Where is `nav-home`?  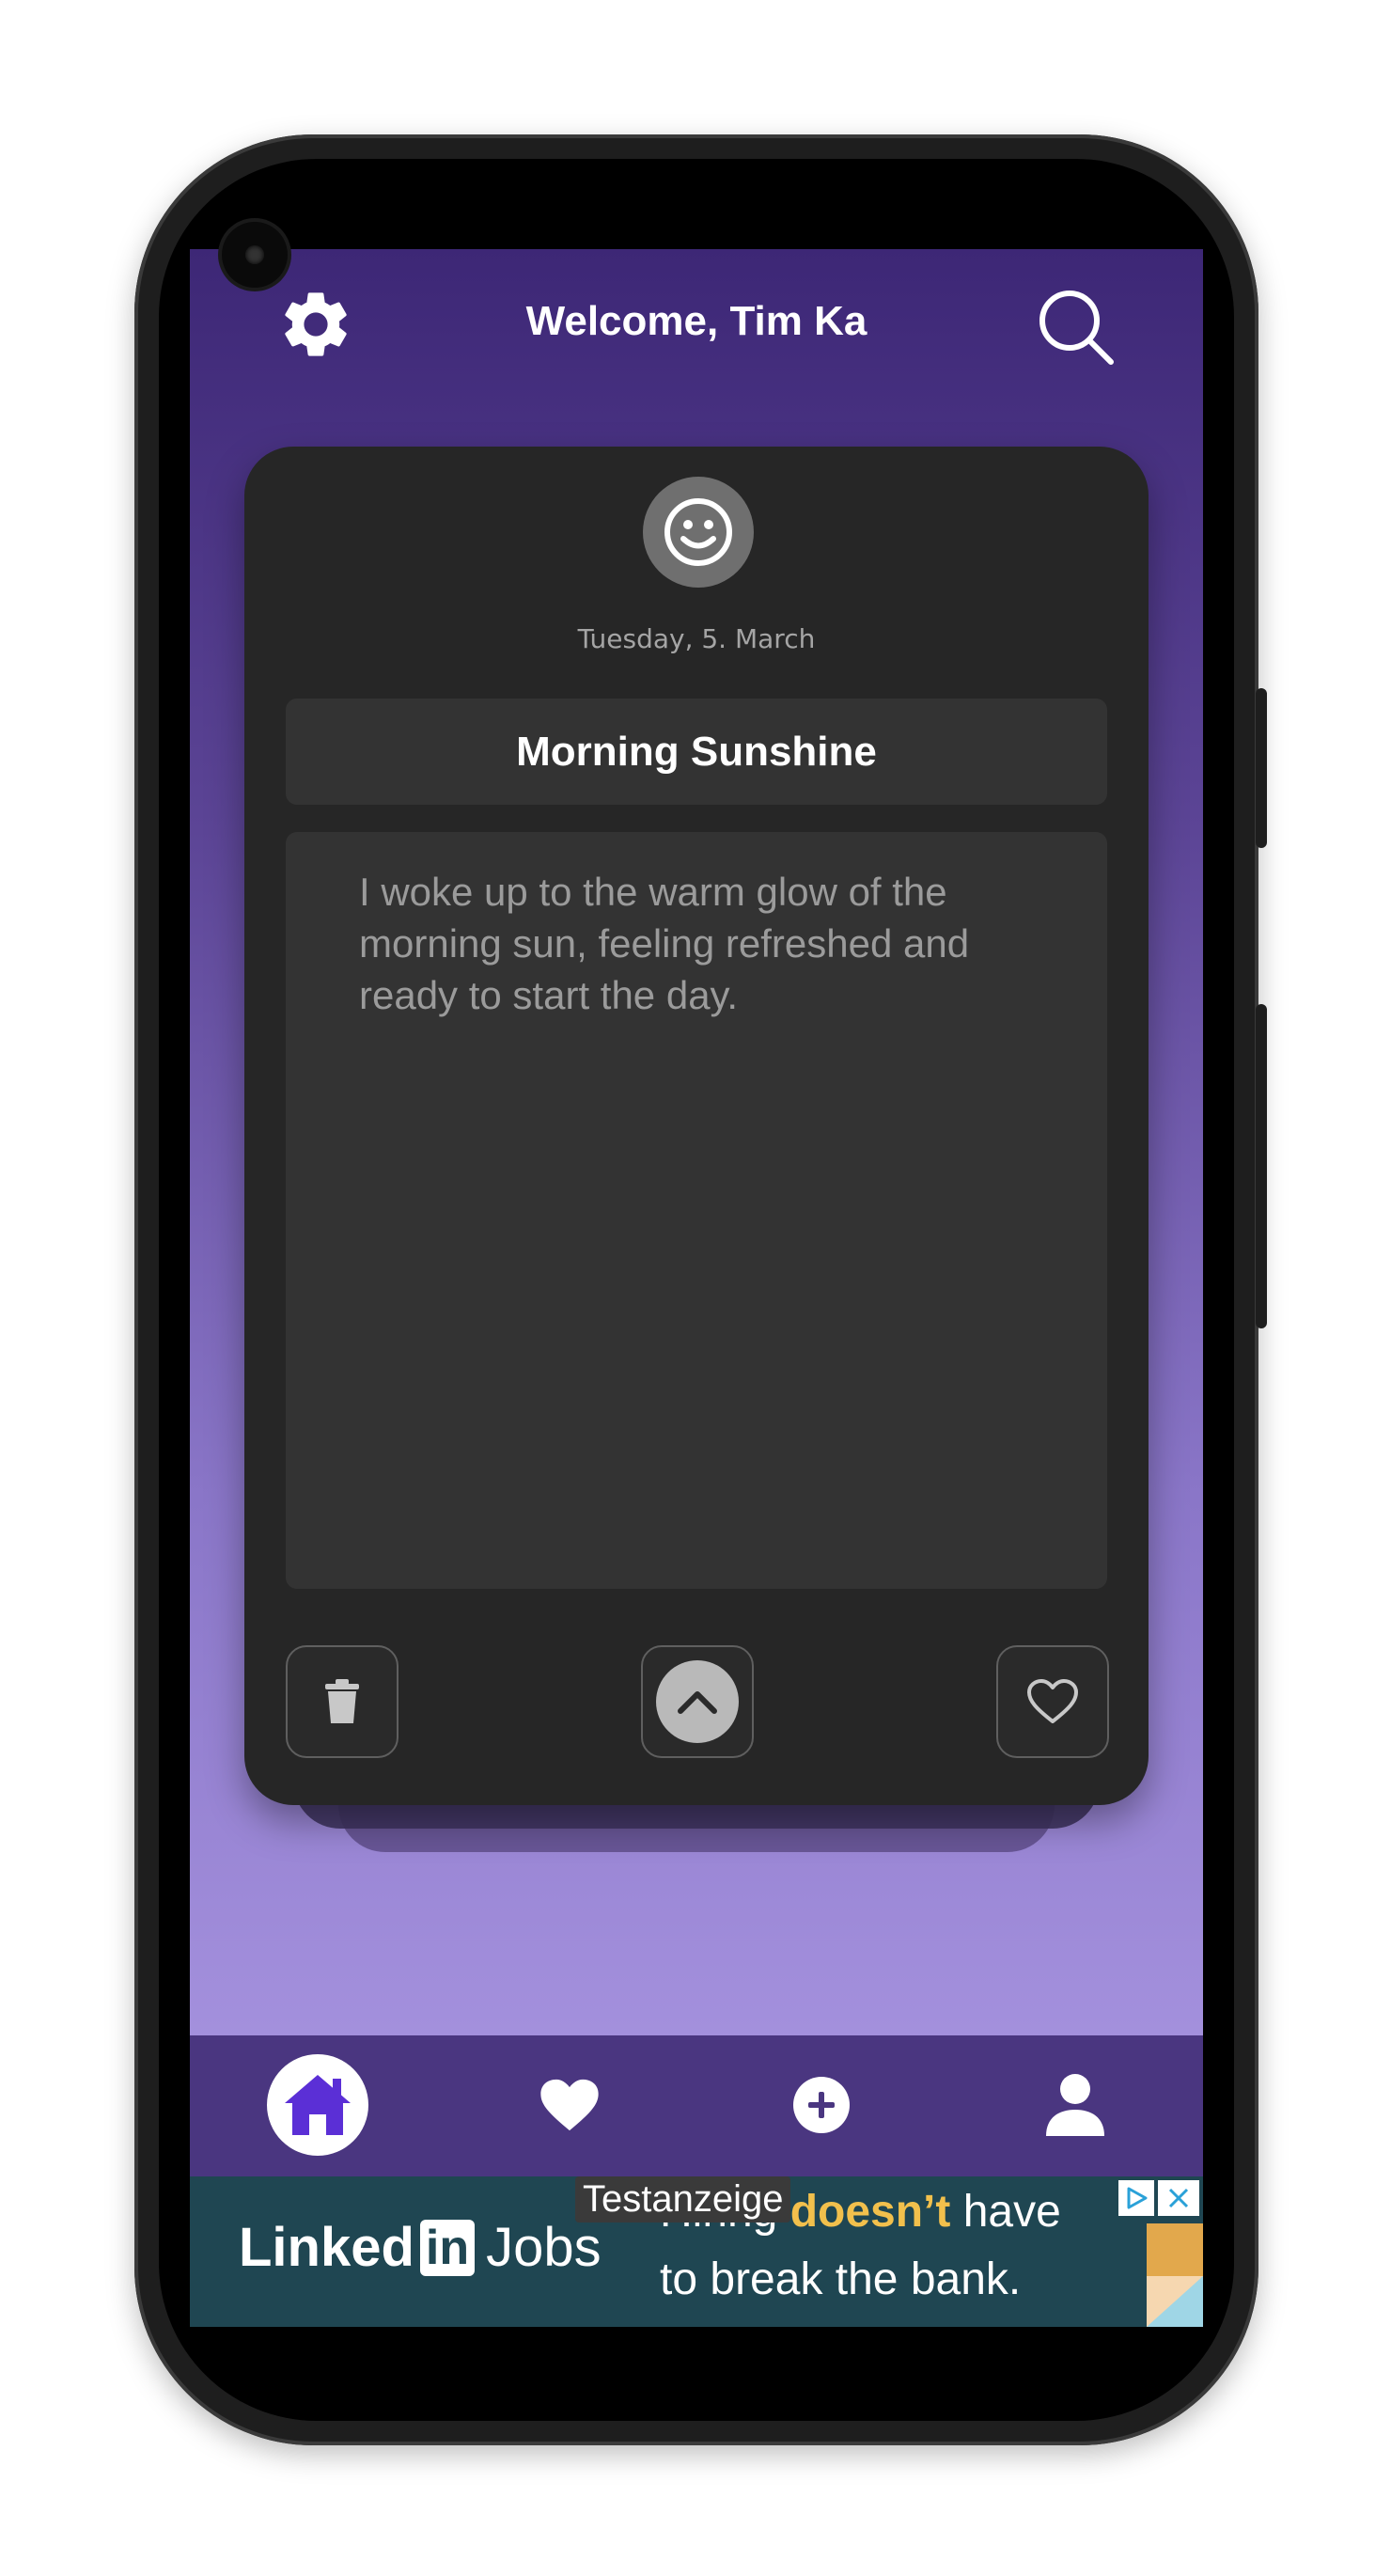
nav-home is located at coordinates (318, 2105).